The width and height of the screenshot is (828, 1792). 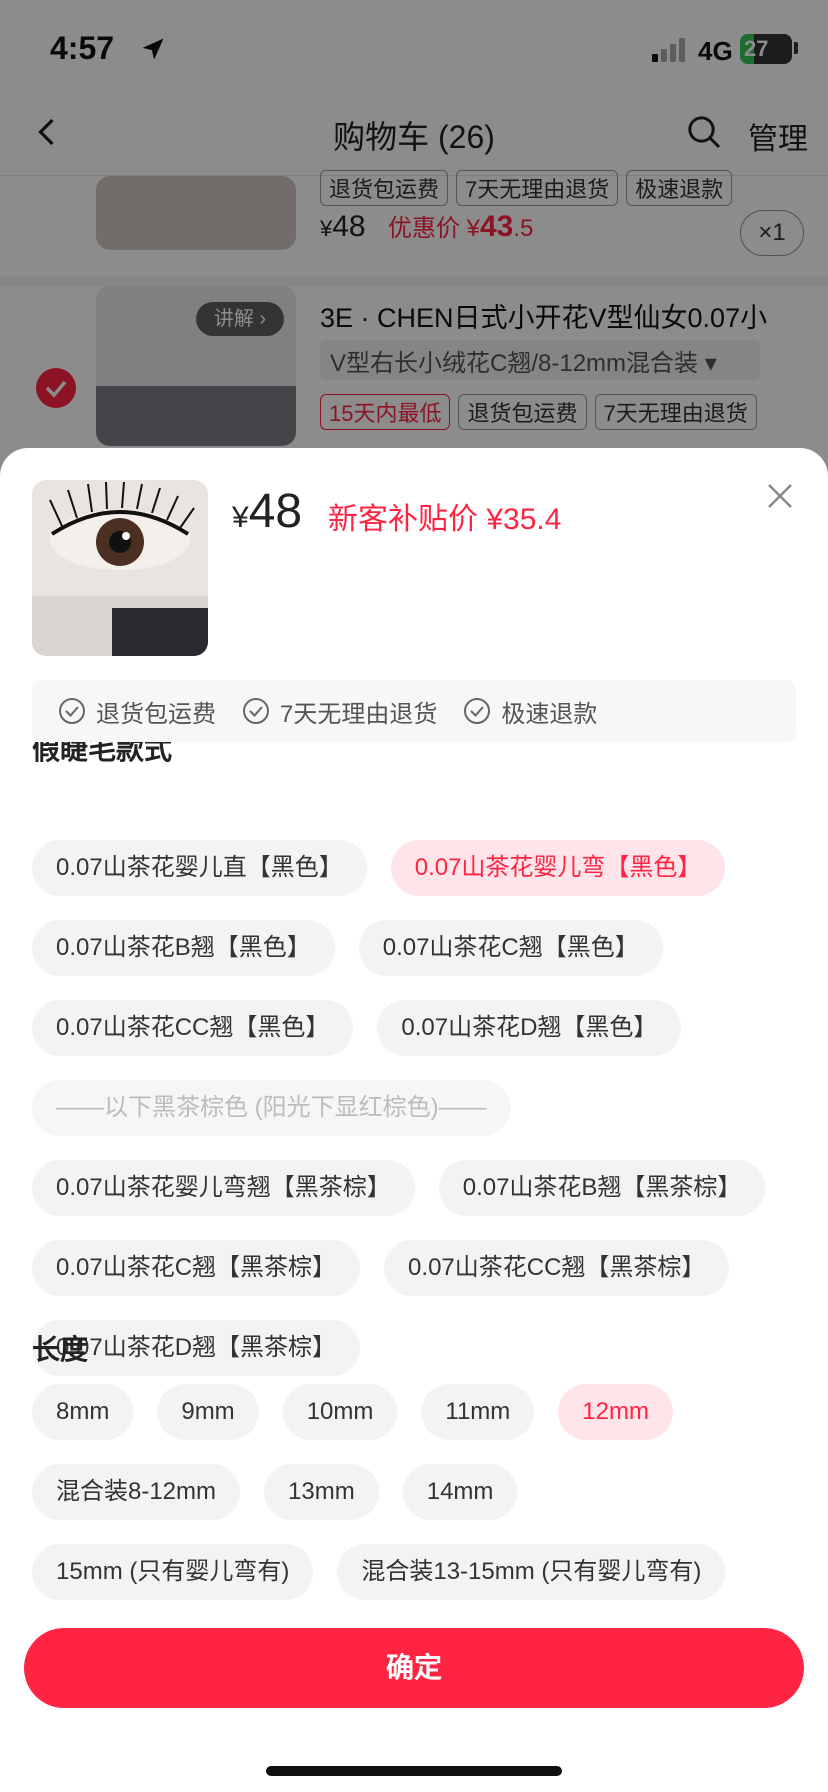 What do you see at coordinates (196, 1268) in the screenshot?
I see `style-option-chip: 0.07山茶花C翘【黑茶棕】` at bounding box center [196, 1268].